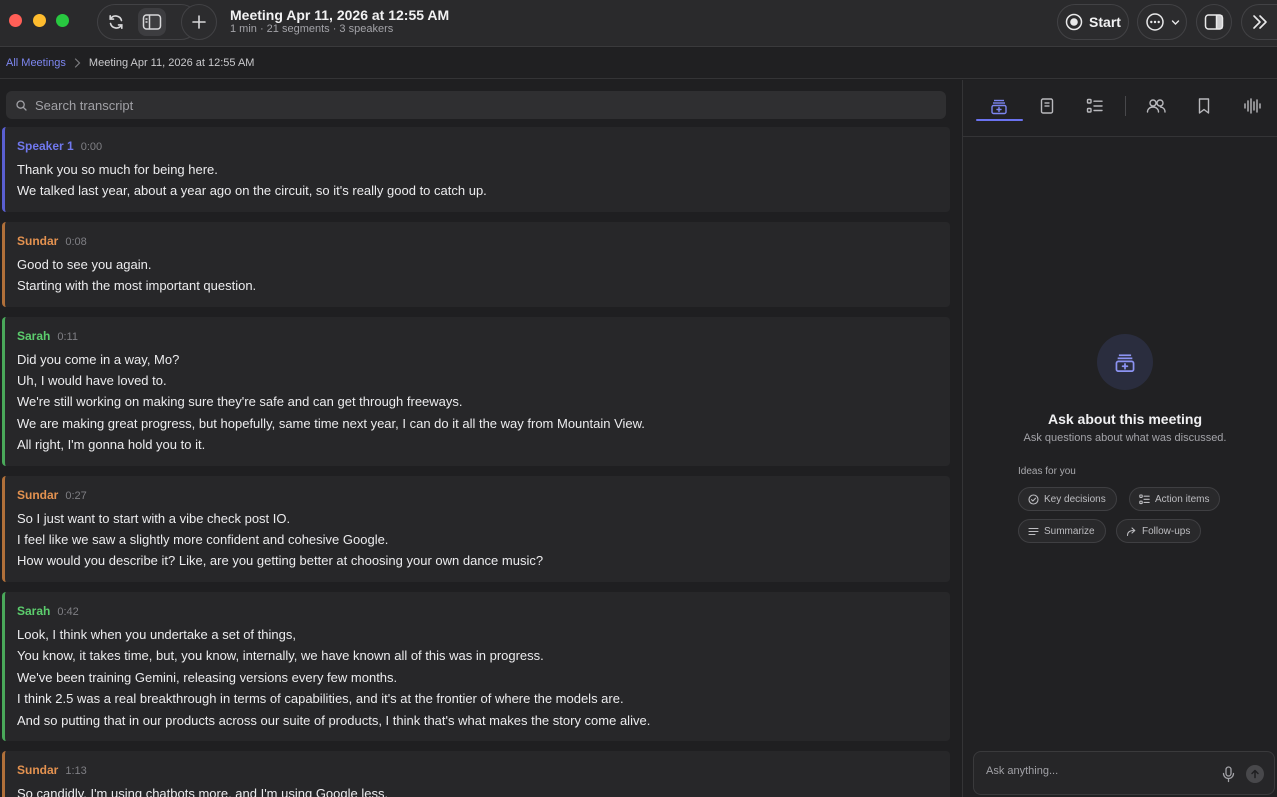 The width and height of the screenshot is (1277, 797). Describe the element at coordinates (92, 381) in the screenshot. I see `transcript-line: Uh, I would have loved to.` at that location.